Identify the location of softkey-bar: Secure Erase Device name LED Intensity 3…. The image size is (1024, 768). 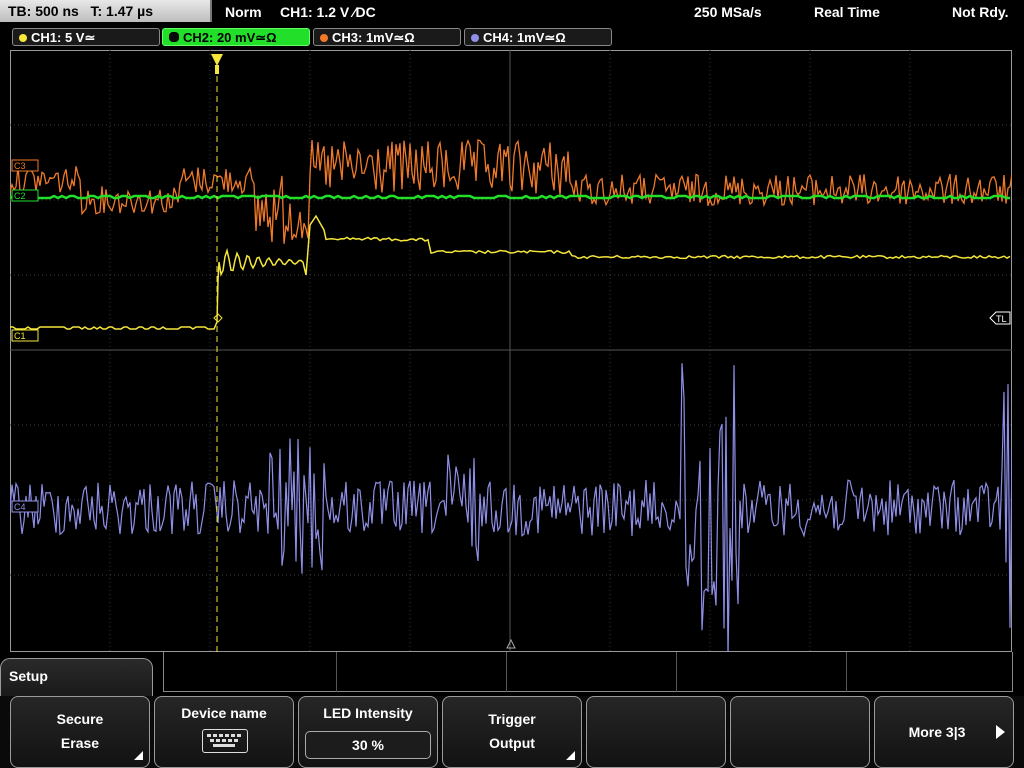
(512, 732).